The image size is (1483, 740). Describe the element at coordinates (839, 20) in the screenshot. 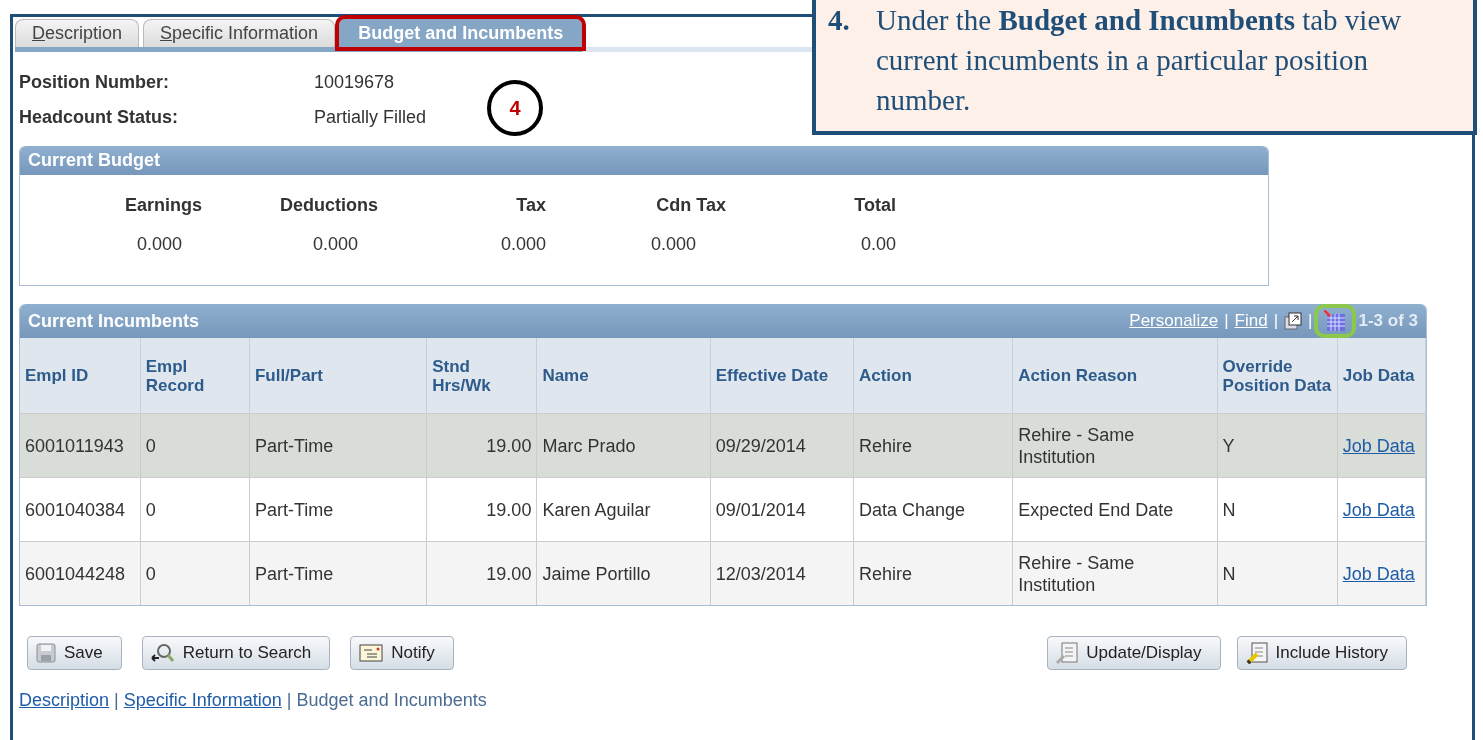

I see `step-number: 4.` at that location.